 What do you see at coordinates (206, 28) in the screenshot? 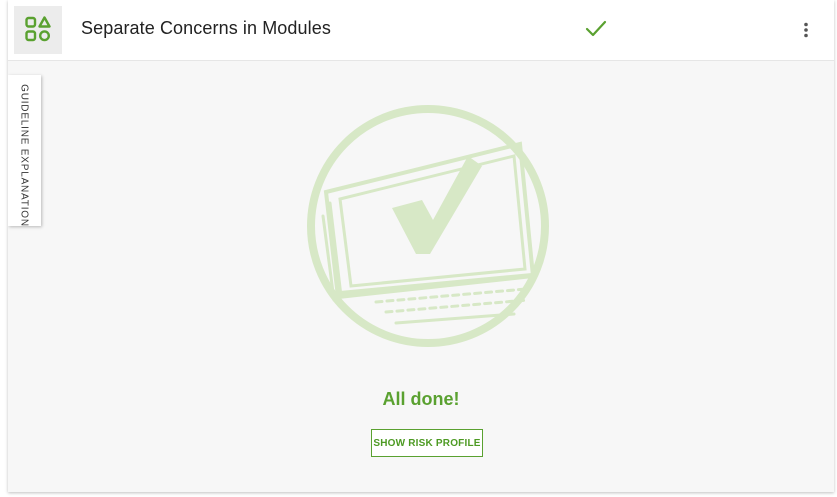
I see `page-title: Separate Concerns in Modules` at bounding box center [206, 28].